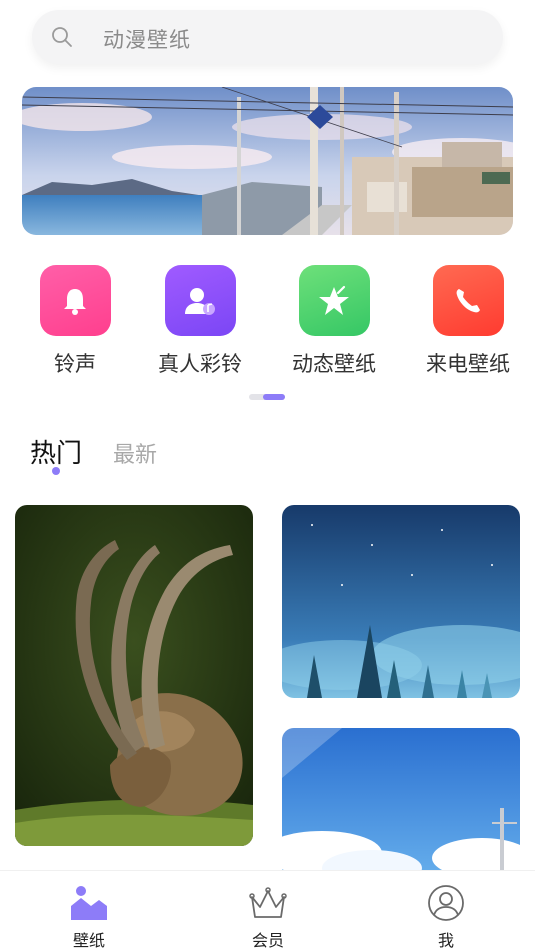  Describe the element at coordinates (88, 940) in the screenshot. I see `nav-label: 壁纸` at that location.